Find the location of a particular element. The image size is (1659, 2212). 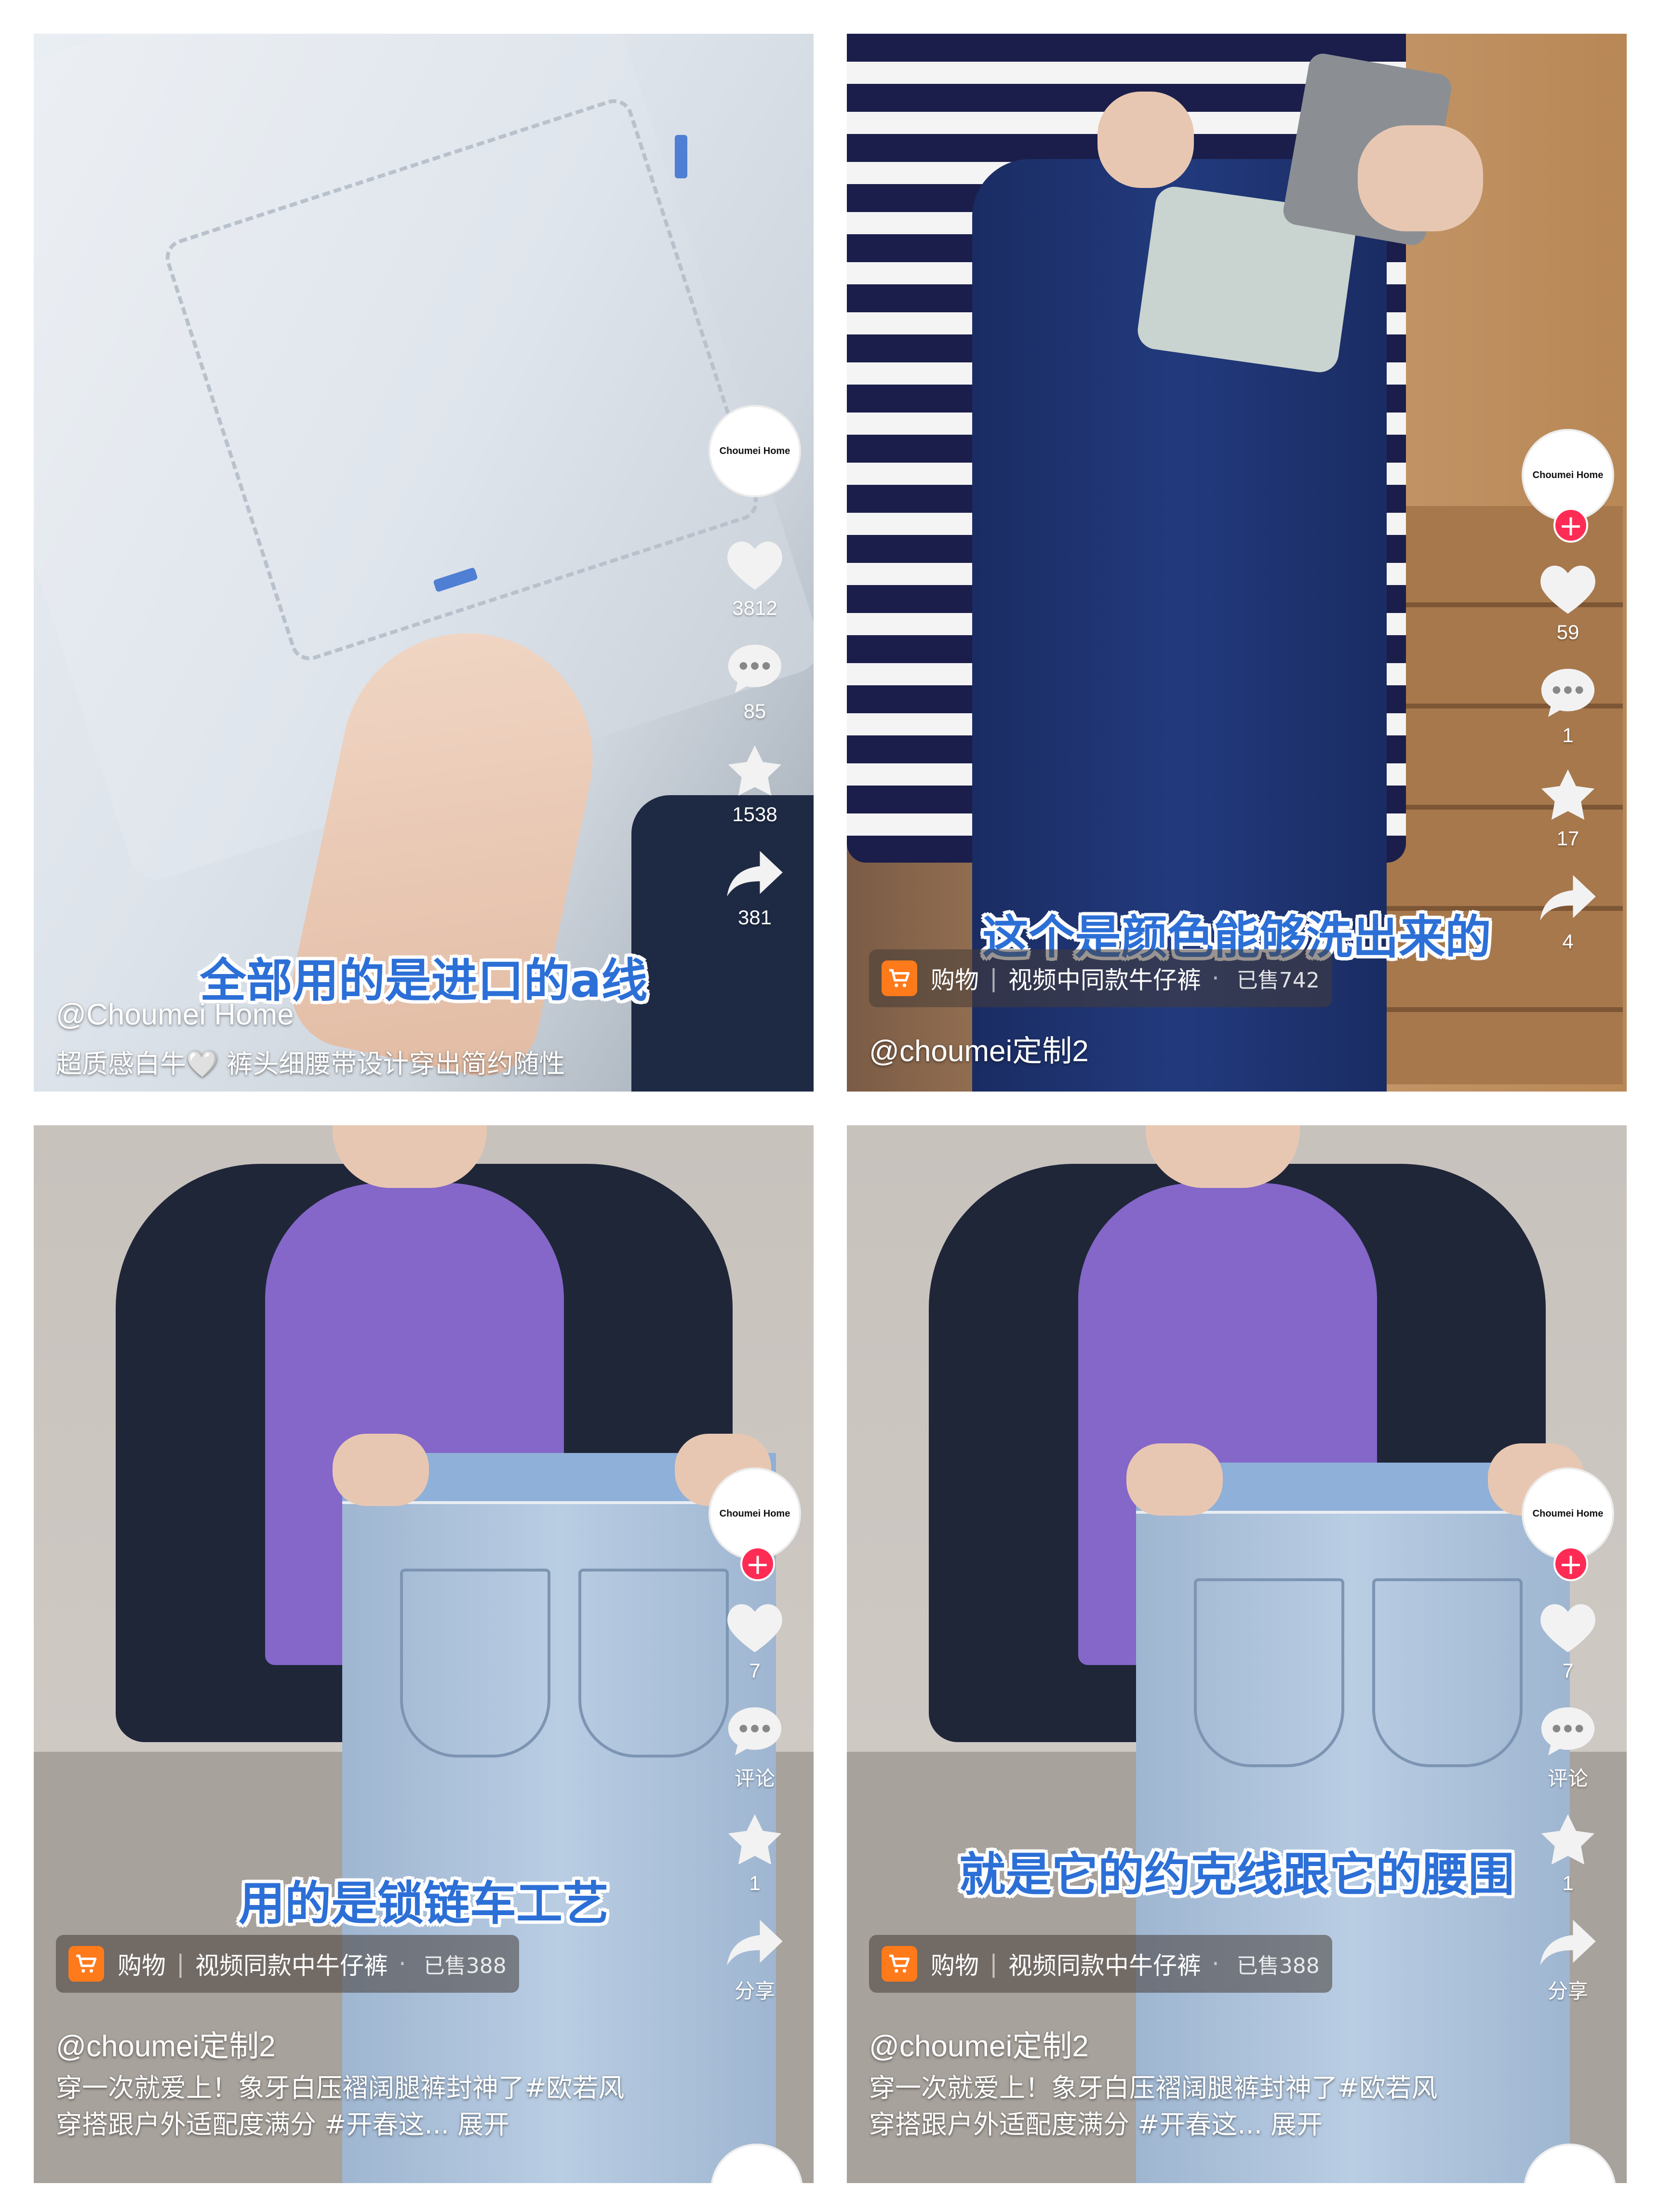

creator-handle: @Choumei Home is located at coordinates (175, 1015).